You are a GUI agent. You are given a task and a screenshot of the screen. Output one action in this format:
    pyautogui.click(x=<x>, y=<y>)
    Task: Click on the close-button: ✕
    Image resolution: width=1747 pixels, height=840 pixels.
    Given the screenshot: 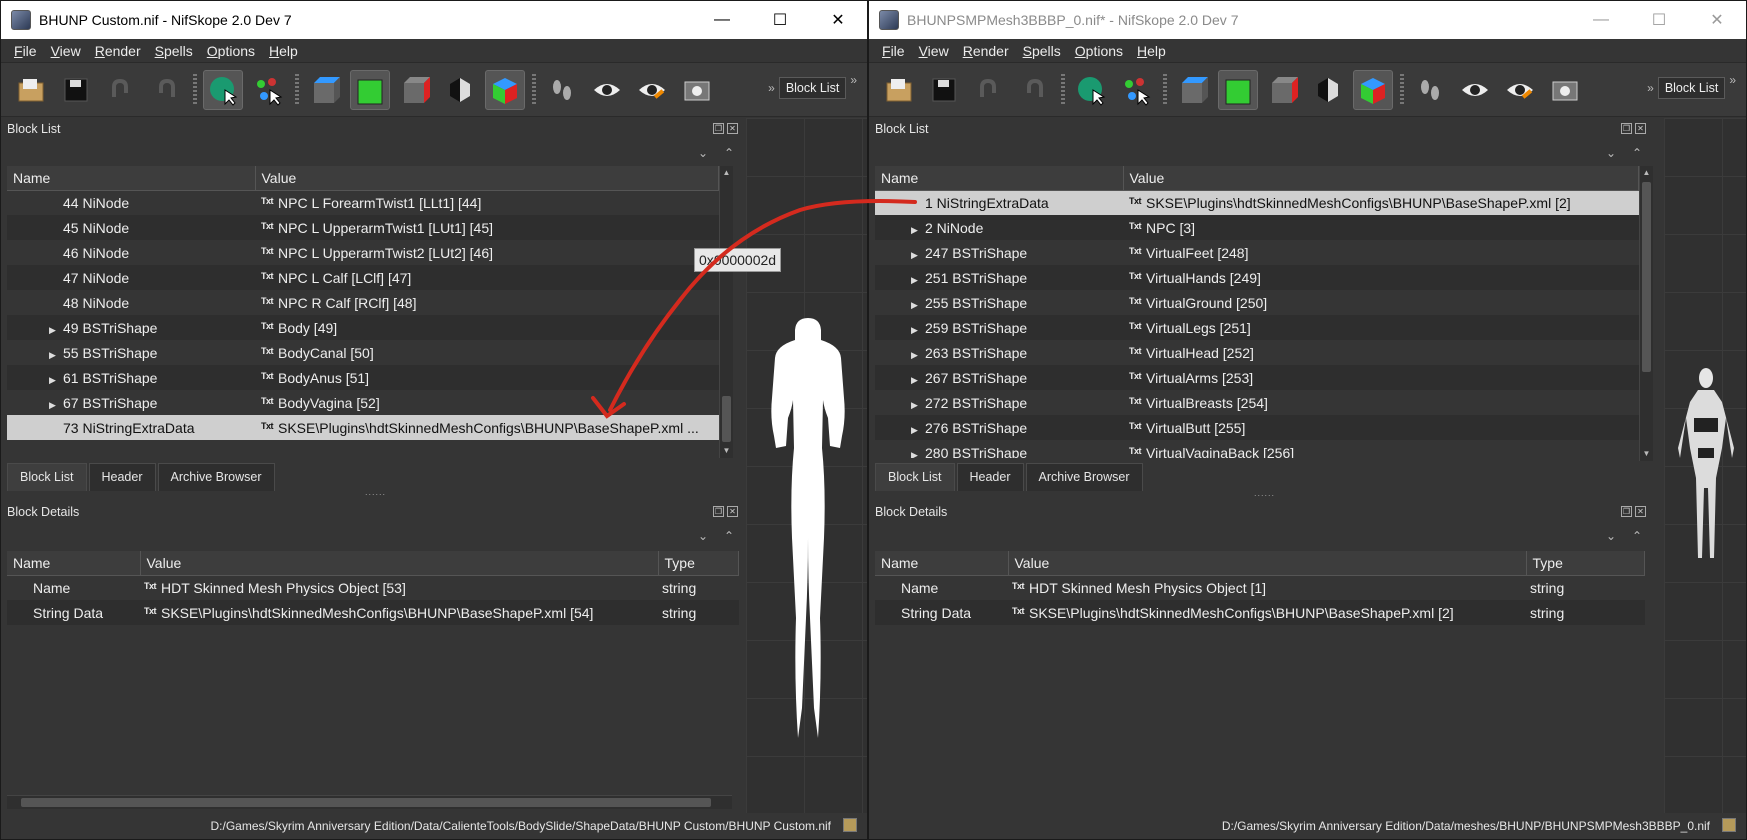 What is the action you would take?
    pyautogui.click(x=1717, y=20)
    